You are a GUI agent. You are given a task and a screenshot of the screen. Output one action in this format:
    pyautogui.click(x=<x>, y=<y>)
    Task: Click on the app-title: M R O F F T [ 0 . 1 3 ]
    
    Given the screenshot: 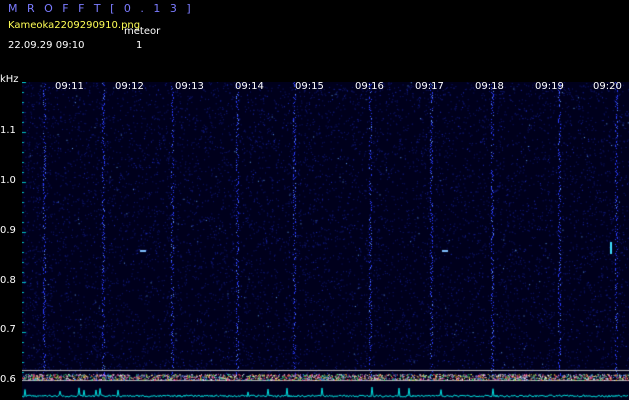 What is the action you would take?
    pyautogui.click(x=101, y=8)
    